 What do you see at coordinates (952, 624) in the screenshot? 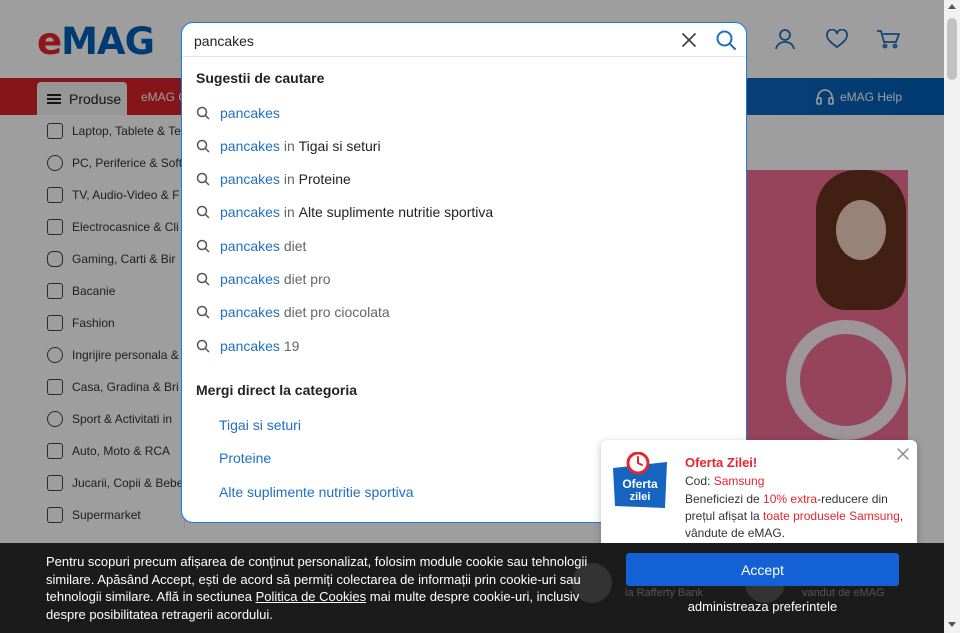
I see `scroll-down-icon` at bounding box center [952, 624].